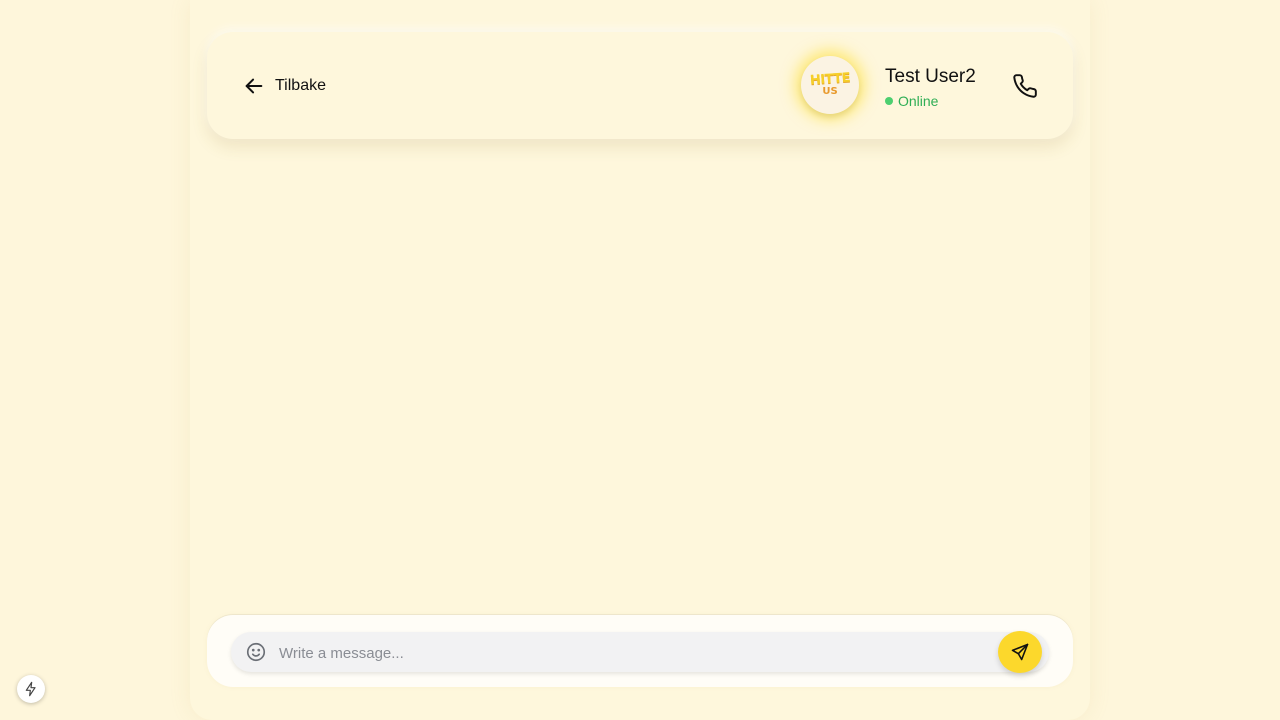 The image size is (1280, 720). What do you see at coordinates (830, 91) in the screenshot?
I see `logo-text-bottom: US` at bounding box center [830, 91].